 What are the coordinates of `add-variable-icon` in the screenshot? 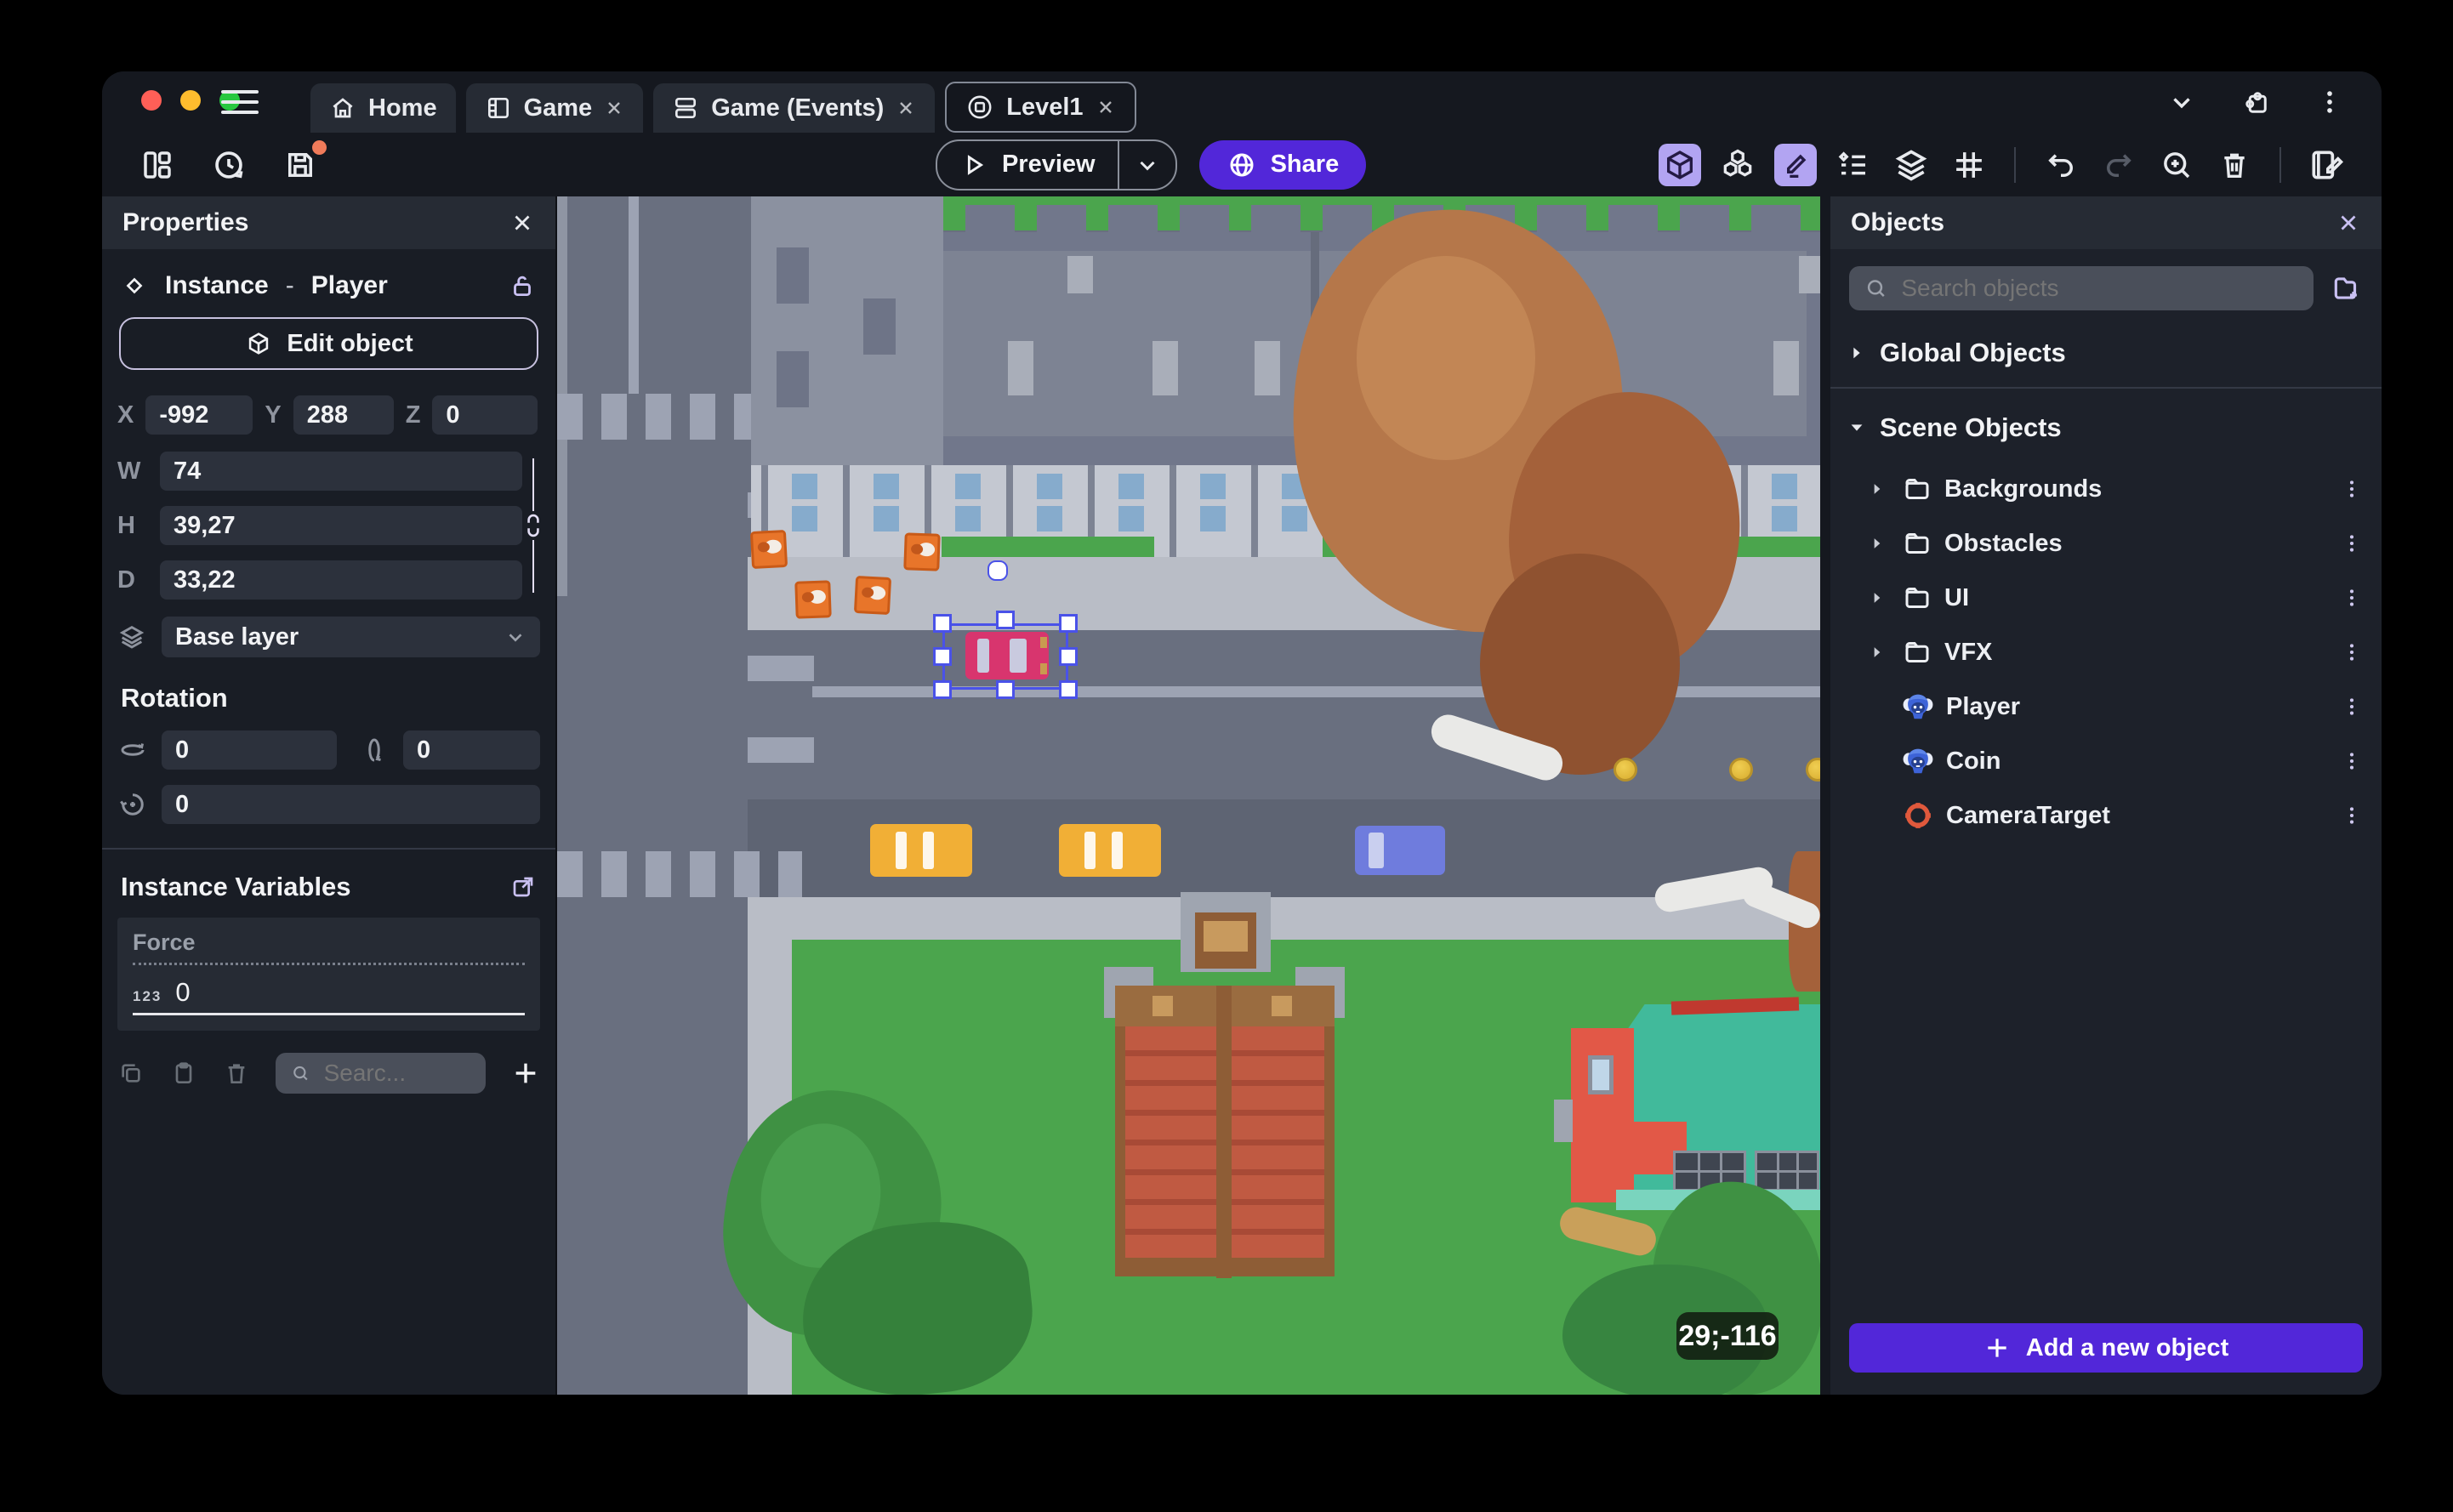 It's located at (525, 1073).